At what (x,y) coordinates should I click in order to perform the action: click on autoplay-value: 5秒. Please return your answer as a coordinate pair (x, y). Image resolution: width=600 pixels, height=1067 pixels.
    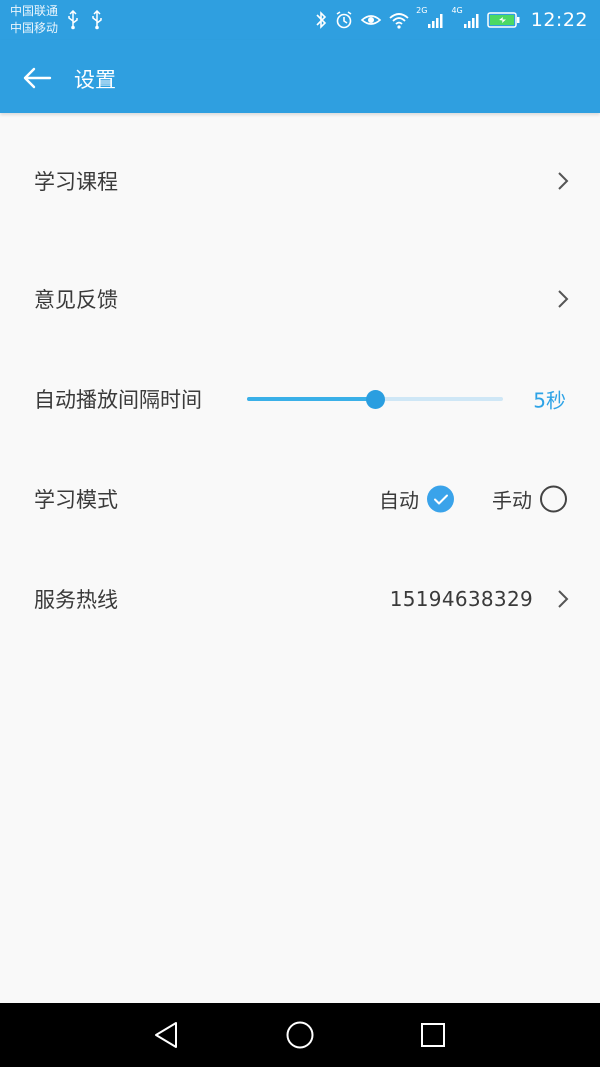
    Looking at the image, I should click on (549, 400).